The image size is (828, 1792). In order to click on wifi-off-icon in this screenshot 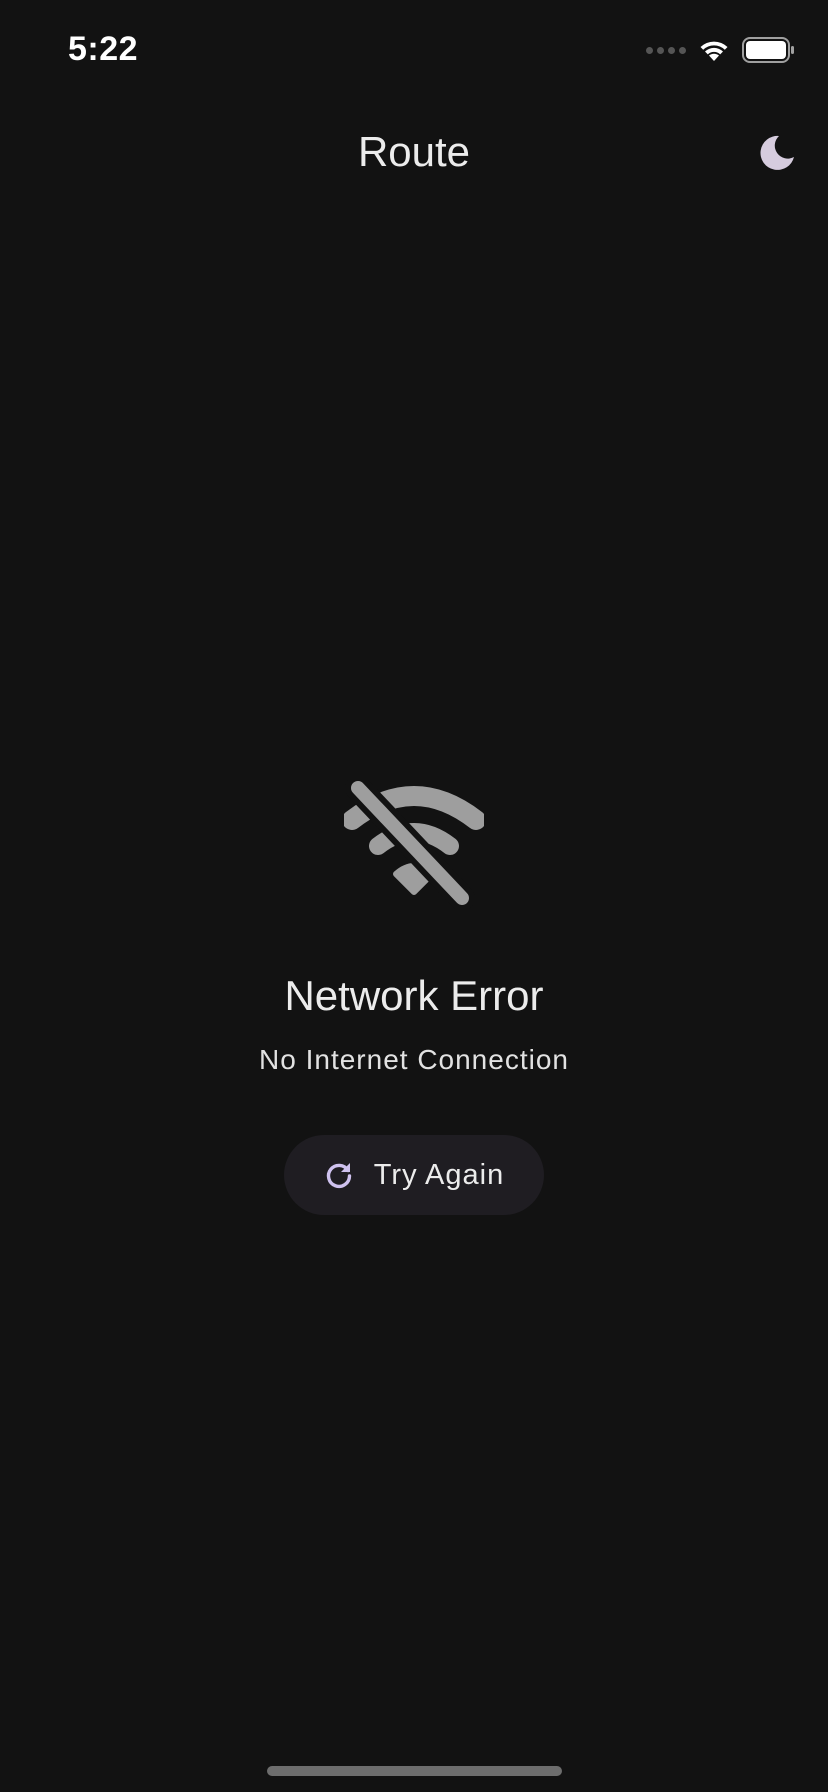, I will do `click(414, 845)`.